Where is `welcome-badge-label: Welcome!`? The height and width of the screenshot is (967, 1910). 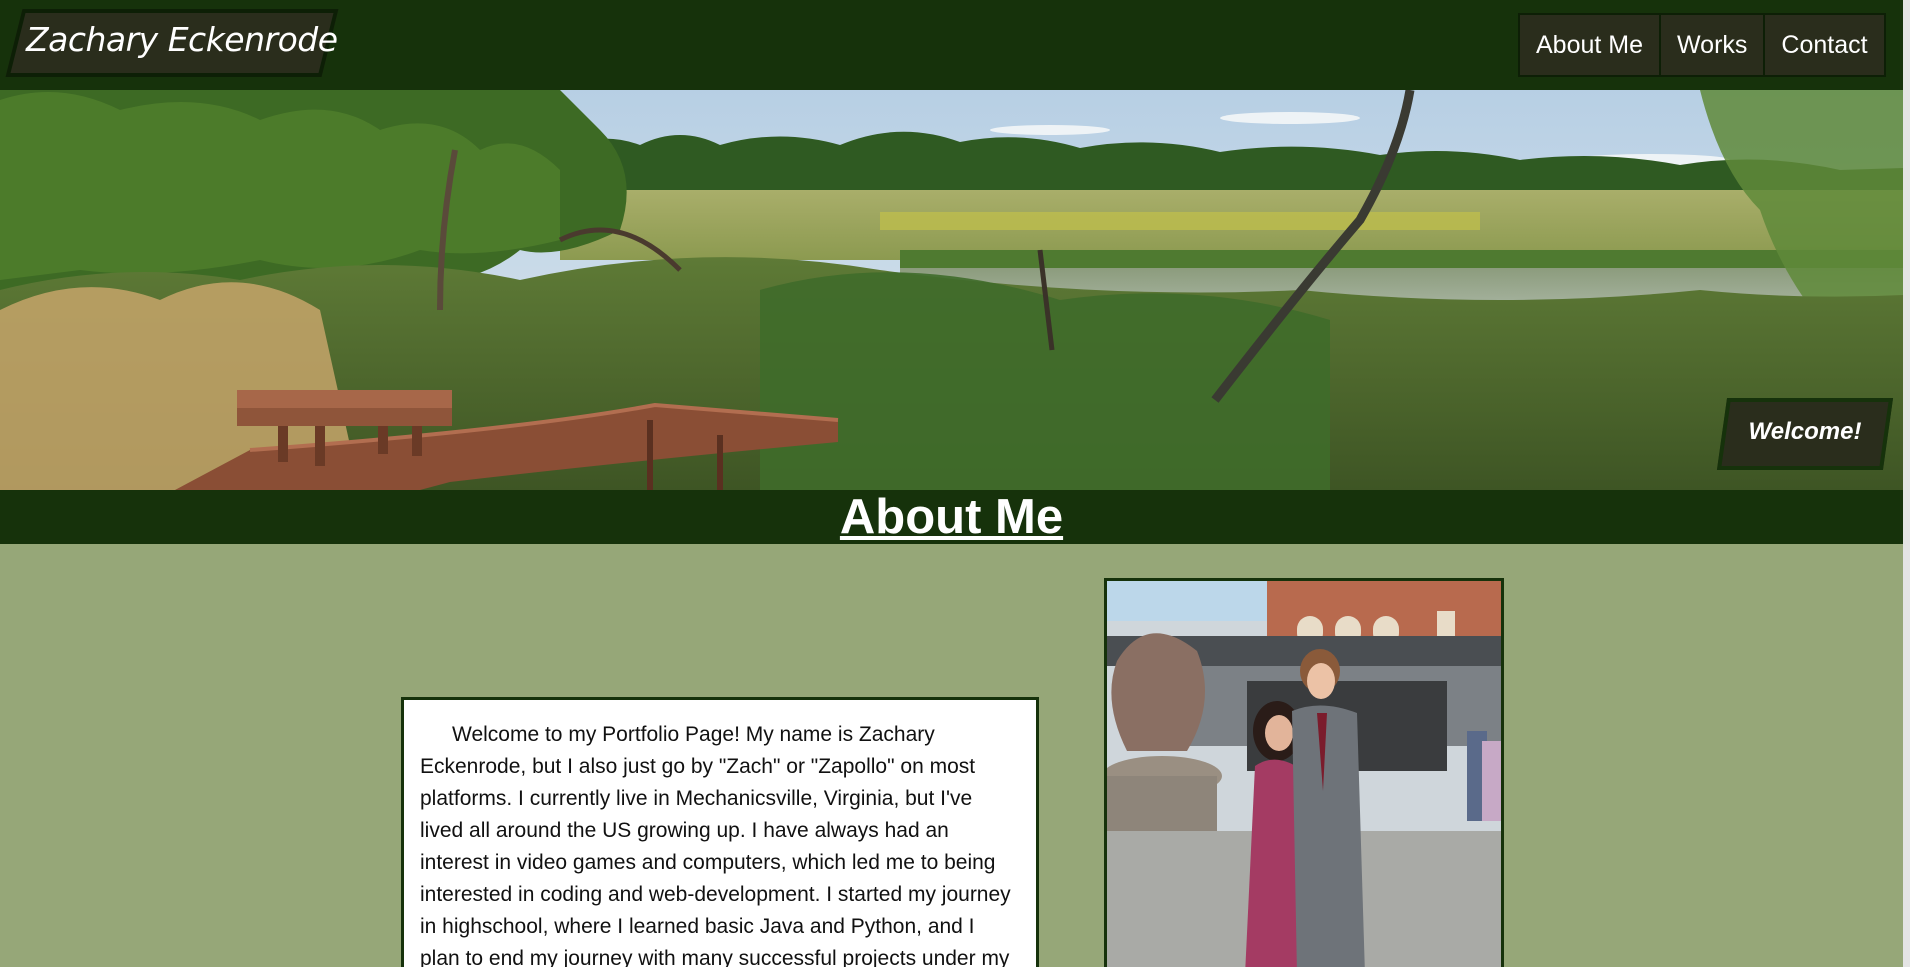 welcome-badge-label: Welcome! is located at coordinates (1805, 431).